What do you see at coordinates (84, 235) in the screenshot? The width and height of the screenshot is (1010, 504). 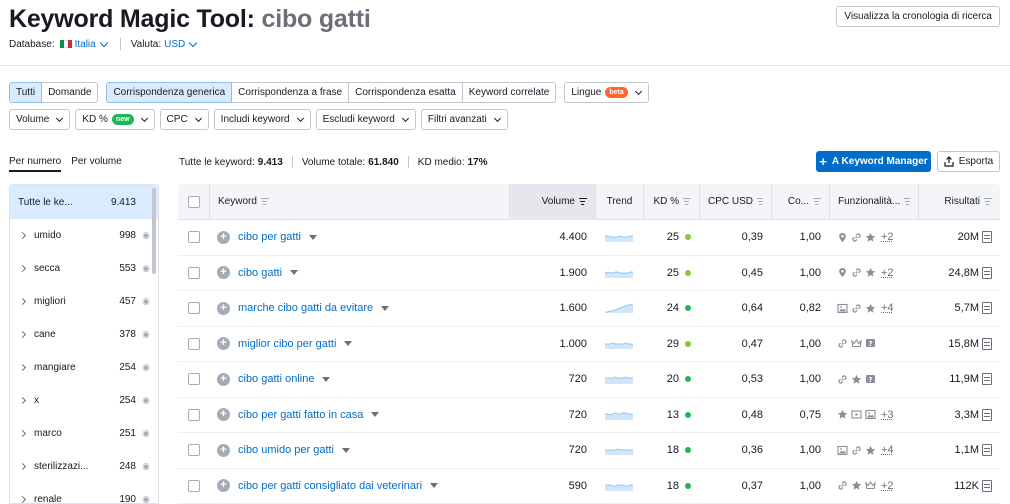 I see `sidebar-group-item: umido 998 ◉` at bounding box center [84, 235].